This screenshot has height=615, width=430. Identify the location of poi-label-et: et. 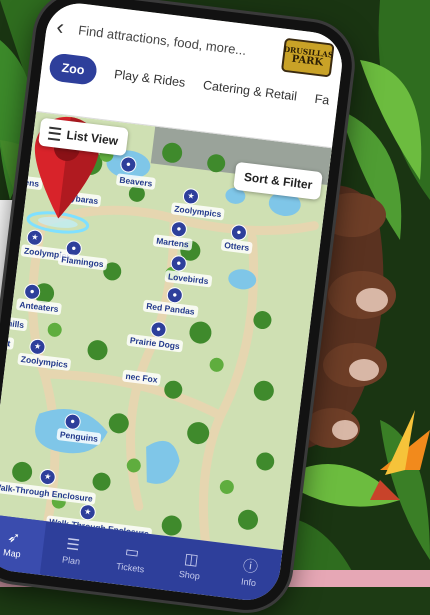
(7, 343).